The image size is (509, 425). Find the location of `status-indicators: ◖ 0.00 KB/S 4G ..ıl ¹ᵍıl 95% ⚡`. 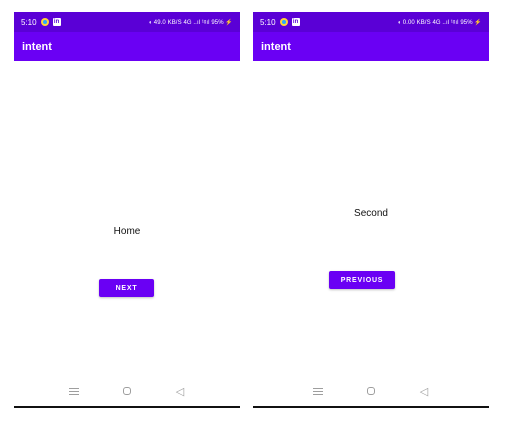

status-indicators: ◖ 0.00 KB/S 4G ..ıl ¹ᵍıl 95% ⚡ is located at coordinates (439, 22).